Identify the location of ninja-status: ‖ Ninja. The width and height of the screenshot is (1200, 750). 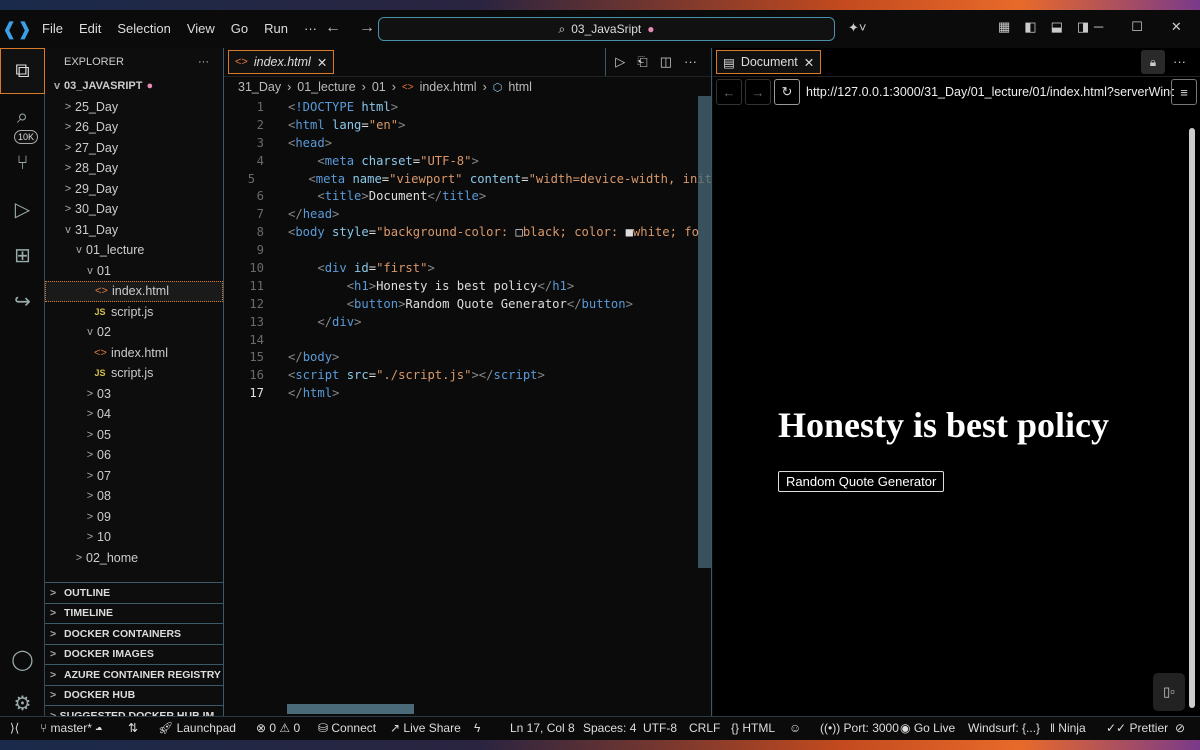
(1068, 728).